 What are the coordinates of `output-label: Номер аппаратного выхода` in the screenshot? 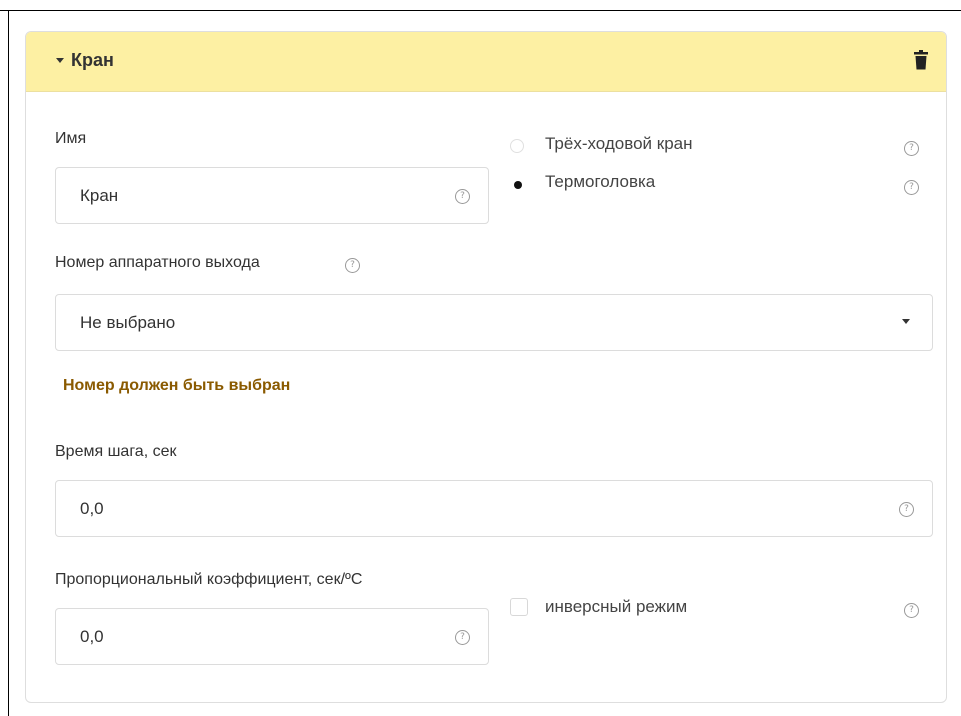 It's located at (157, 262).